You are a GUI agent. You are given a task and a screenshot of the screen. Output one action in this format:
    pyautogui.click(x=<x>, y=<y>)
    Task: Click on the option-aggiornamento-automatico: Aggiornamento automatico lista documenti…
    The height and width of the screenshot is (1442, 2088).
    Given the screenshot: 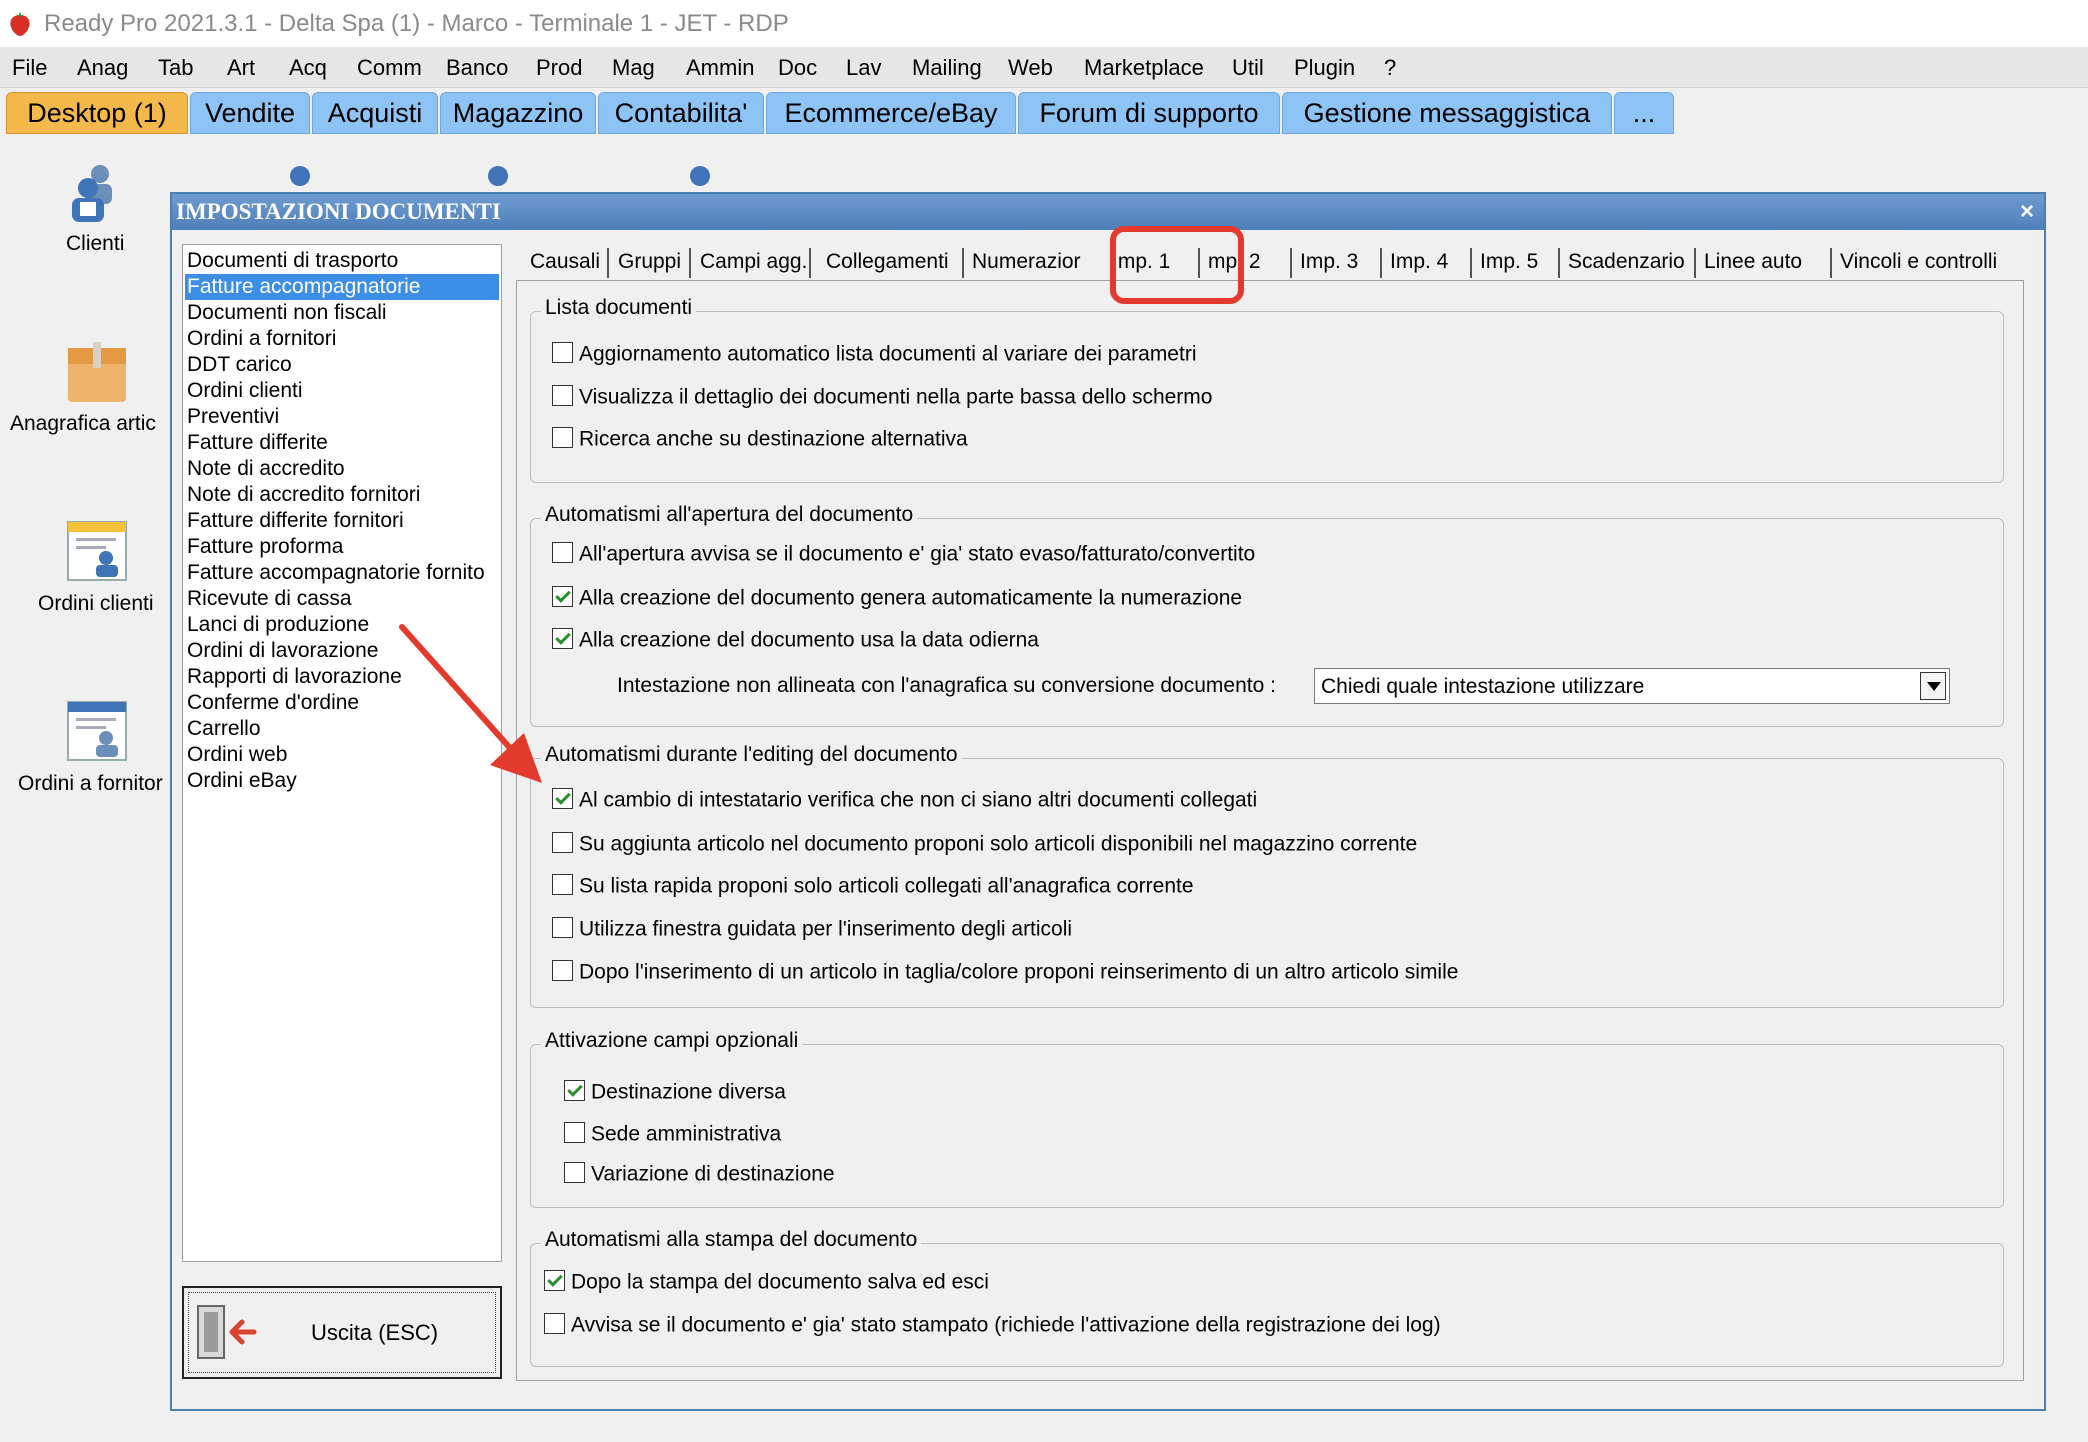 What is the action you would take?
    pyautogui.click(x=874, y=353)
    